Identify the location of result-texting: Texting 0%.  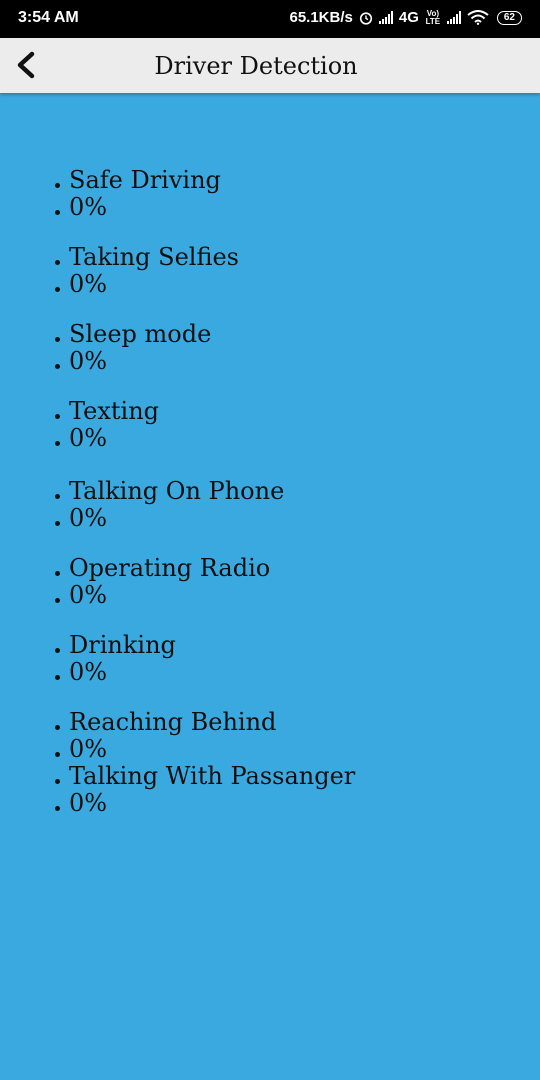
(204, 425).